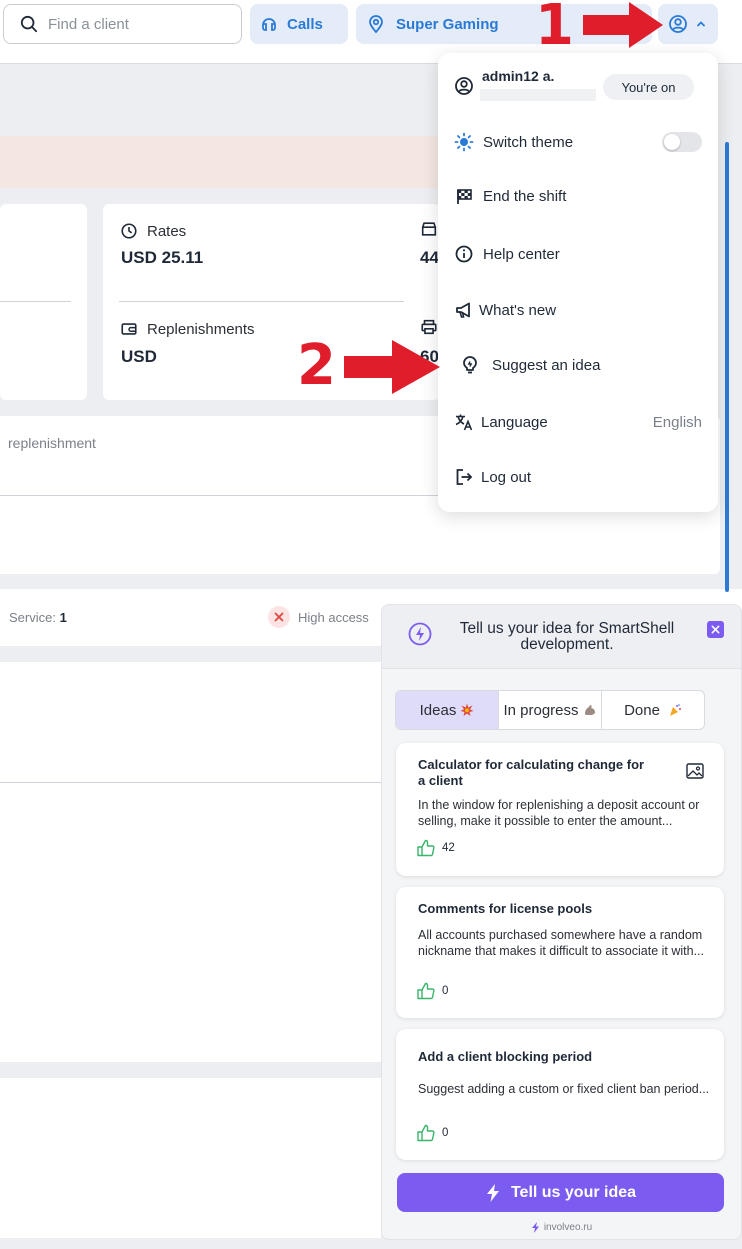  I want to click on replenishment-text: replenishment, so click(52, 443).